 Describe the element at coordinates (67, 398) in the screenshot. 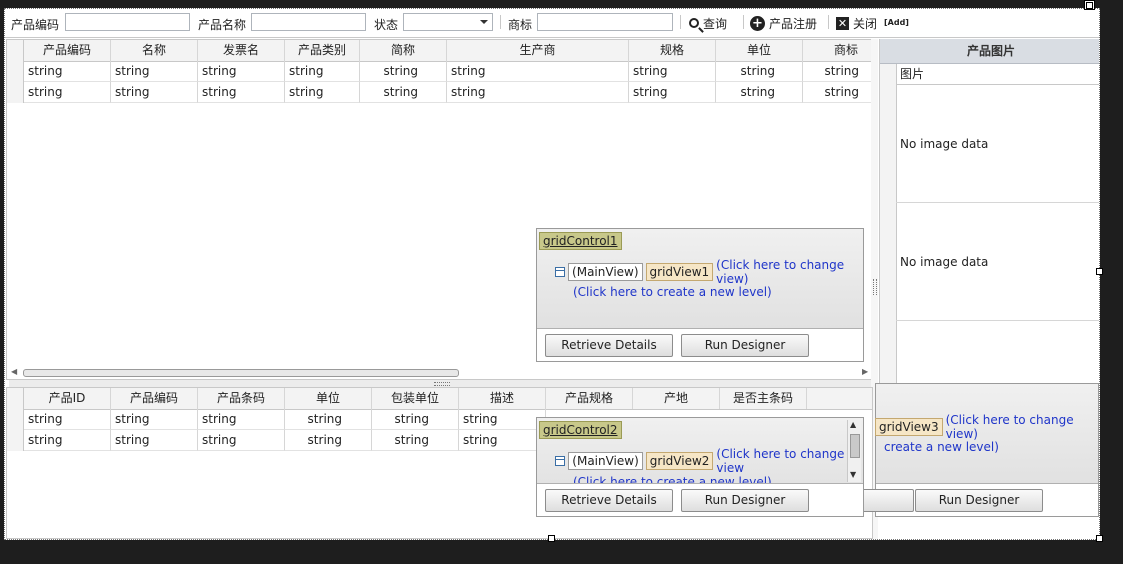

I see `column-header: 产品ID` at that location.